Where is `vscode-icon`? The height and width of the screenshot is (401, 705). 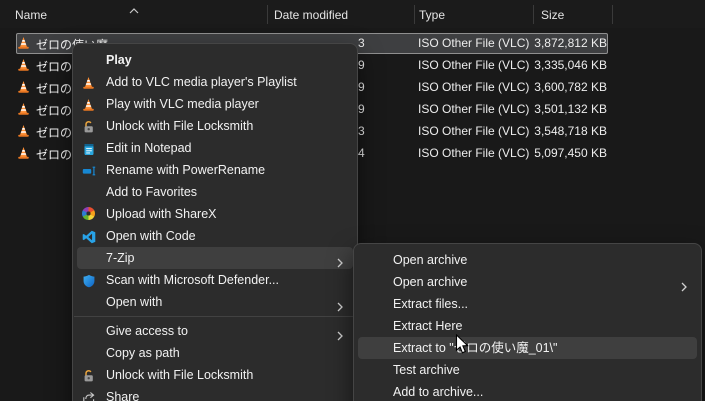 vscode-icon is located at coordinates (89, 236).